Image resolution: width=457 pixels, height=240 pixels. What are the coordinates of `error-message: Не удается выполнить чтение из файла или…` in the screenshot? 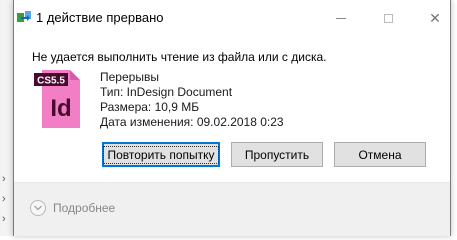 It's located at (179, 57).